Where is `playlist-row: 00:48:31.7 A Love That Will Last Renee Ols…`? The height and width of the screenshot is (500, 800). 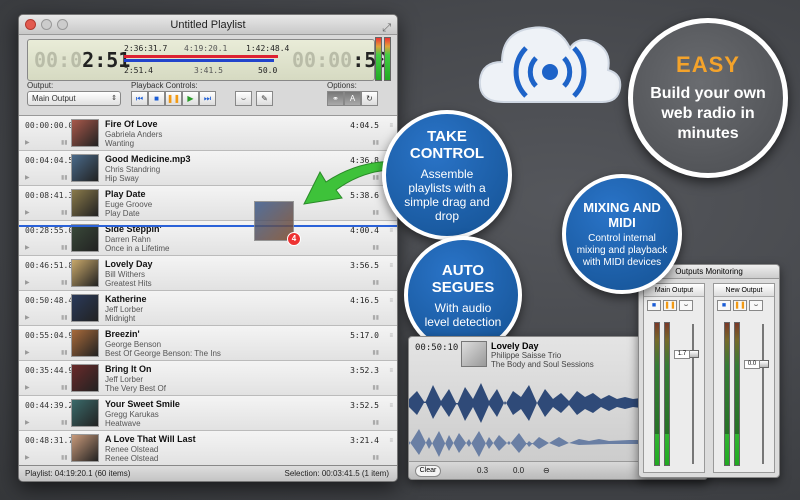 playlist-row: 00:48:31.7 A Love That Will Last Renee Ols… is located at coordinates (208, 448).